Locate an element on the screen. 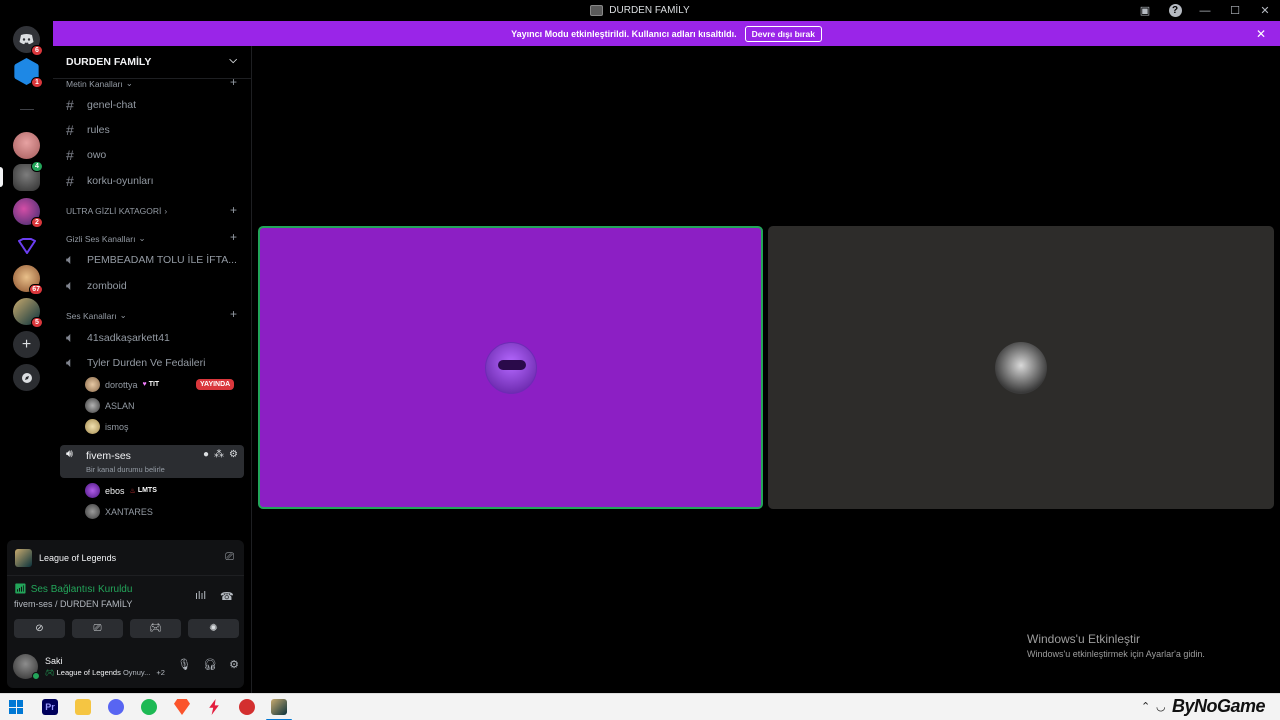  voice-channel-tyler-durden: 🔈︎ Tyler Durden Ve Fedaileri is located at coordinates (135, 362).